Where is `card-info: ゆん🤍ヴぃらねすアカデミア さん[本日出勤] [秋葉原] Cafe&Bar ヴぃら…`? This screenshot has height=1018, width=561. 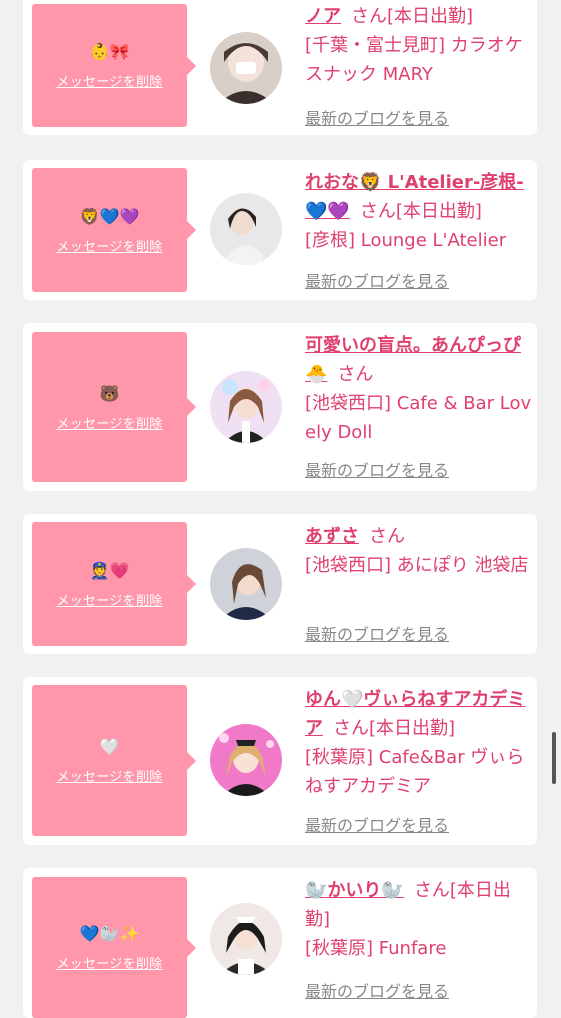
card-info: ゆん🤍ヴぃらねすアカデミア さん[本日出勤] [秋葉原] Cafe&Bar ヴぃら… is located at coordinates (419, 743).